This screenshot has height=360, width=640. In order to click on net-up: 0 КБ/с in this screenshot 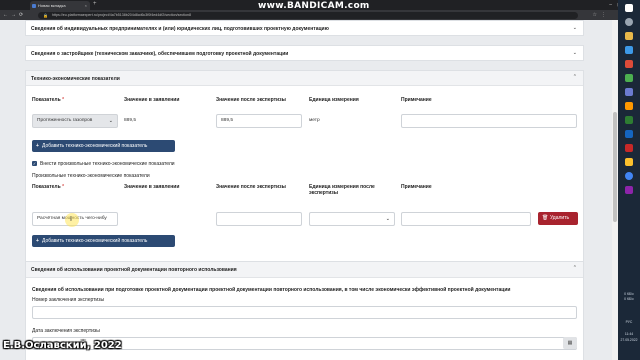, I will do `click(629, 294)`.